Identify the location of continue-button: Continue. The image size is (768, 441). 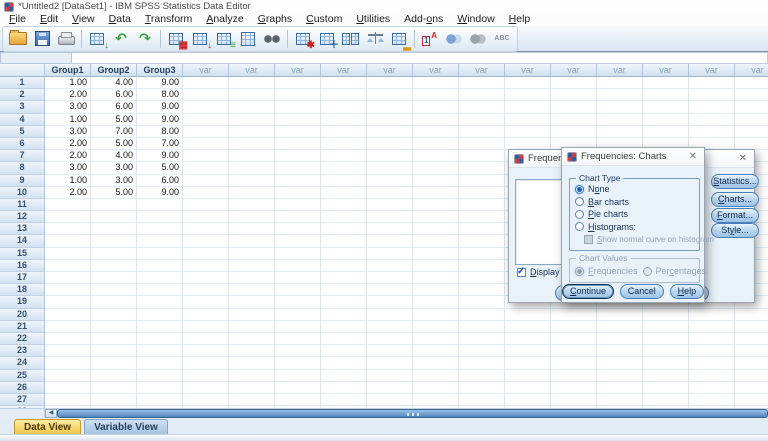
(588, 291).